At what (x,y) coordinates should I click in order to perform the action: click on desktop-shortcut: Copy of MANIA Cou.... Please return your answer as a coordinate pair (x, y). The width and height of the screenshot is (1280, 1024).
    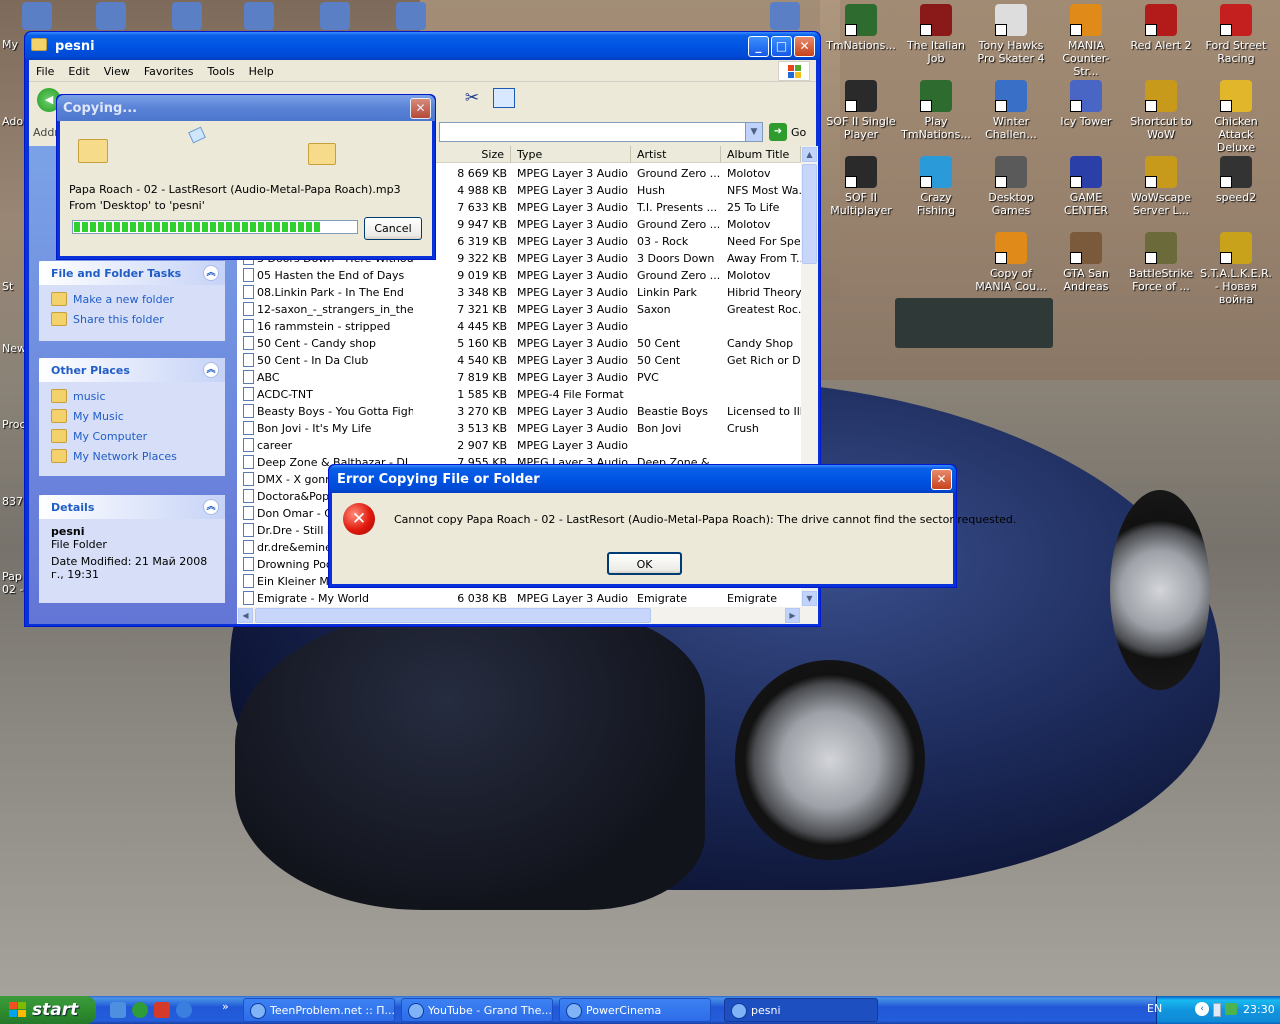
    Looking at the image, I should click on (1011, 262).